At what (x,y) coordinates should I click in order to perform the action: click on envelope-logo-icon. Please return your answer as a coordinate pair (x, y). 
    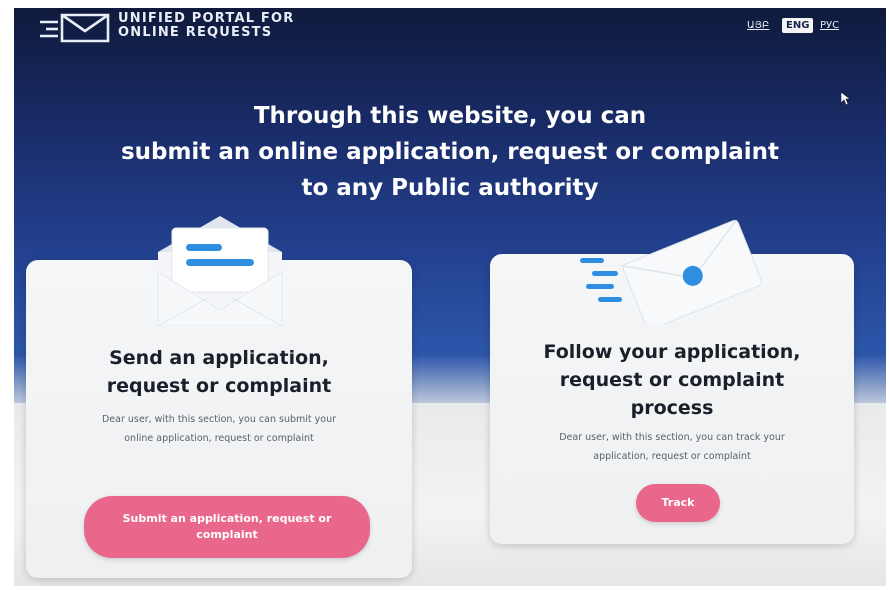
    Looking at the image, I should click on (74, 28).